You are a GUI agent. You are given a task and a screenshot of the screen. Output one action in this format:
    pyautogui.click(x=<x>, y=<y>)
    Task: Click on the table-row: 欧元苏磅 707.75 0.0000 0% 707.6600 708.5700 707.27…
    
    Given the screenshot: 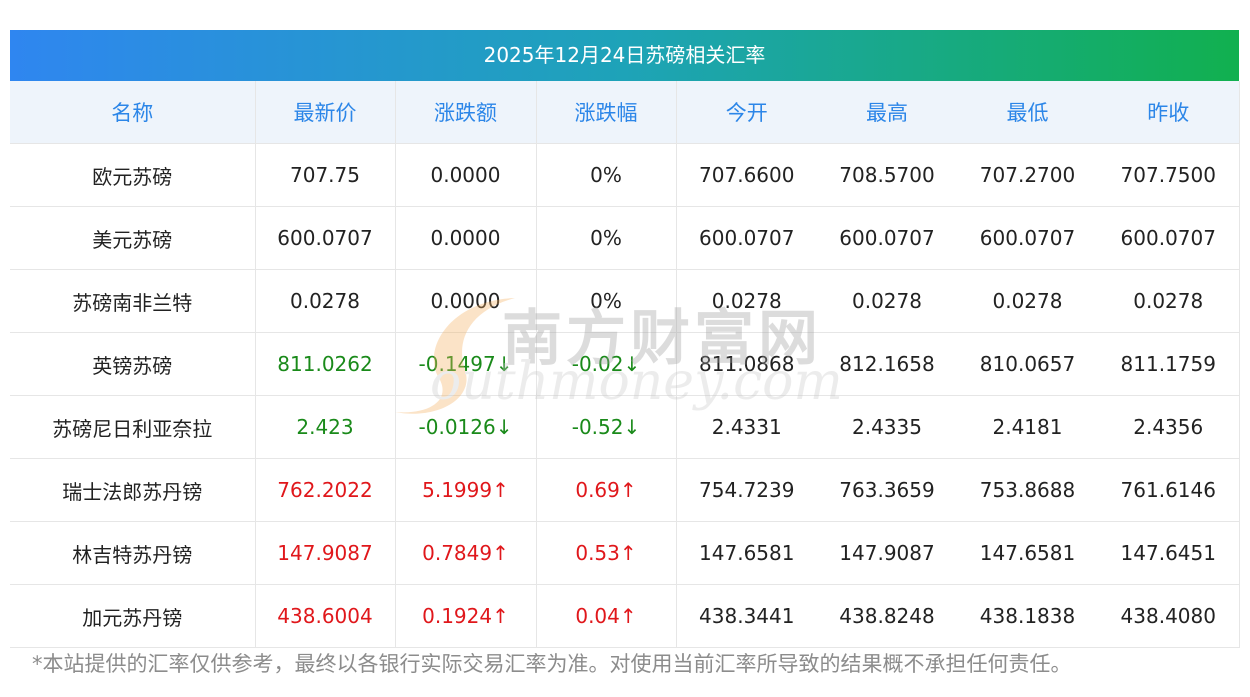 What is the action you would take?
    pyautogui.click(x=625, y=175)
    